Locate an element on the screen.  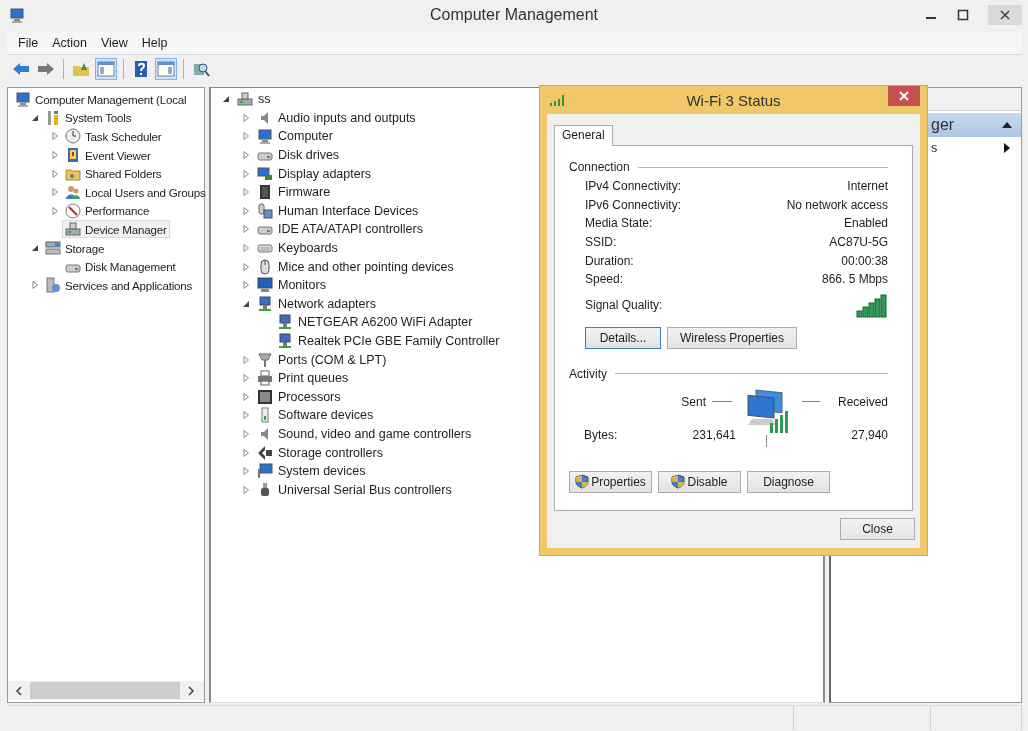
dialog-button: Properties is located at coordinates (610, 481).